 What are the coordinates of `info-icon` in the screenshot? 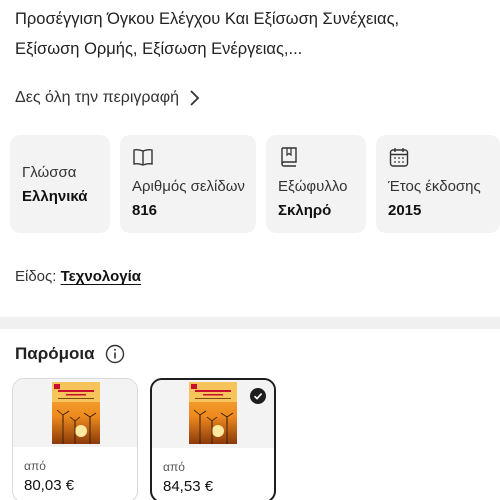 It's located at (115, 354).